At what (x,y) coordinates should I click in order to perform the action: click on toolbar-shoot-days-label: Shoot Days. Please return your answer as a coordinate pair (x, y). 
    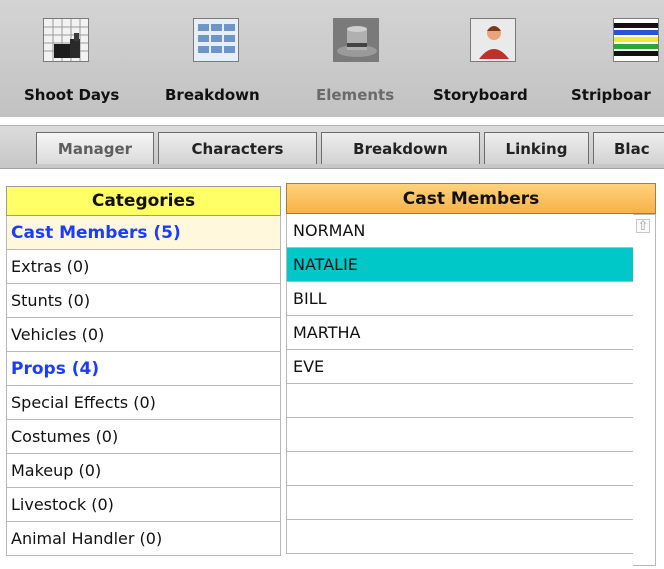
    Looking at the image, I should click on (72, 95).